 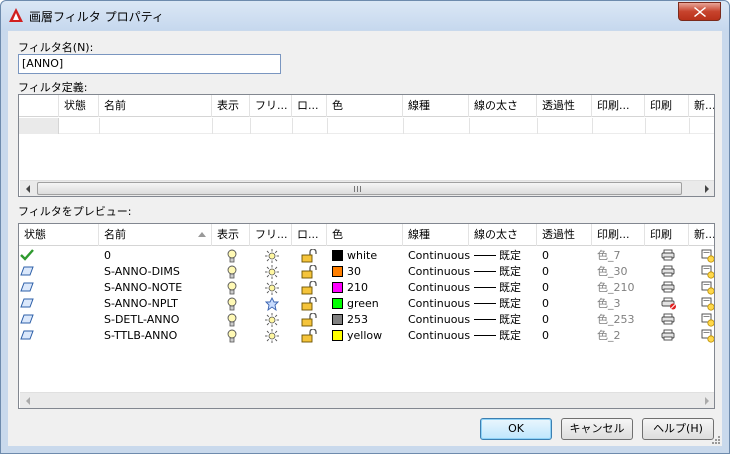 What do you see at coordinates (355, 304) in the screenshot?
I see `layer-color: green` at bounding box center [355, 304].